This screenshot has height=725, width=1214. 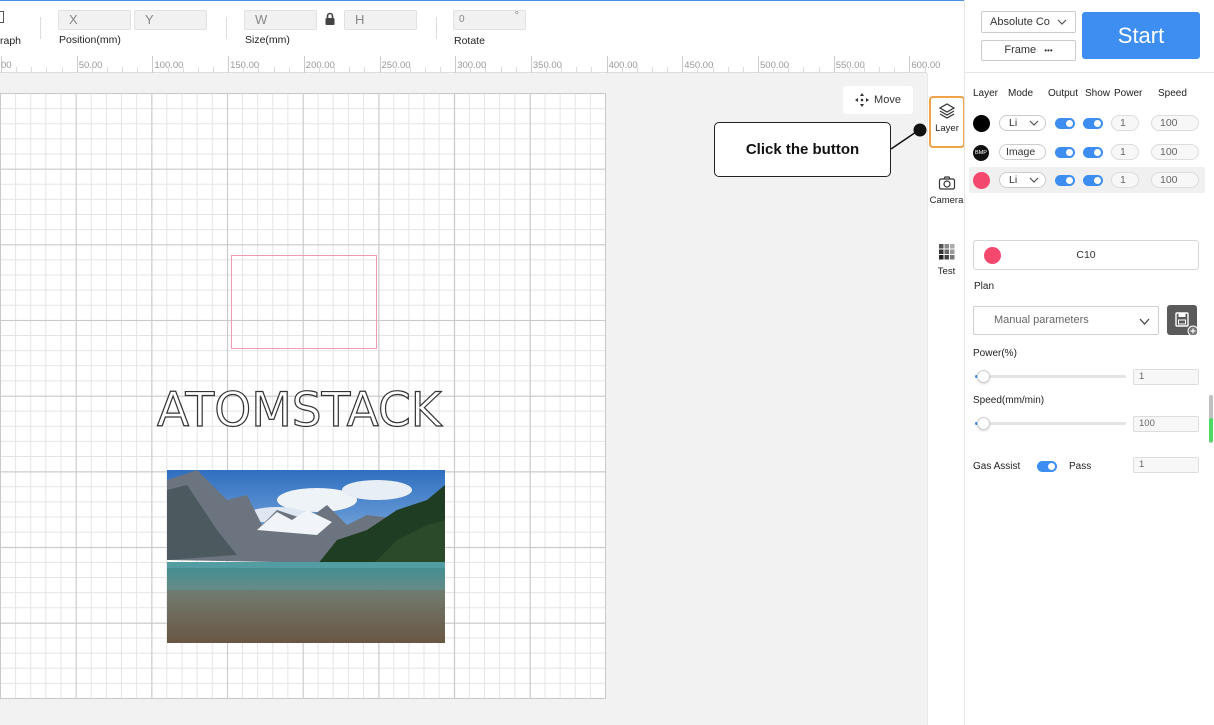 I want to click on save-plan-button, so click(x=1183, y=321).